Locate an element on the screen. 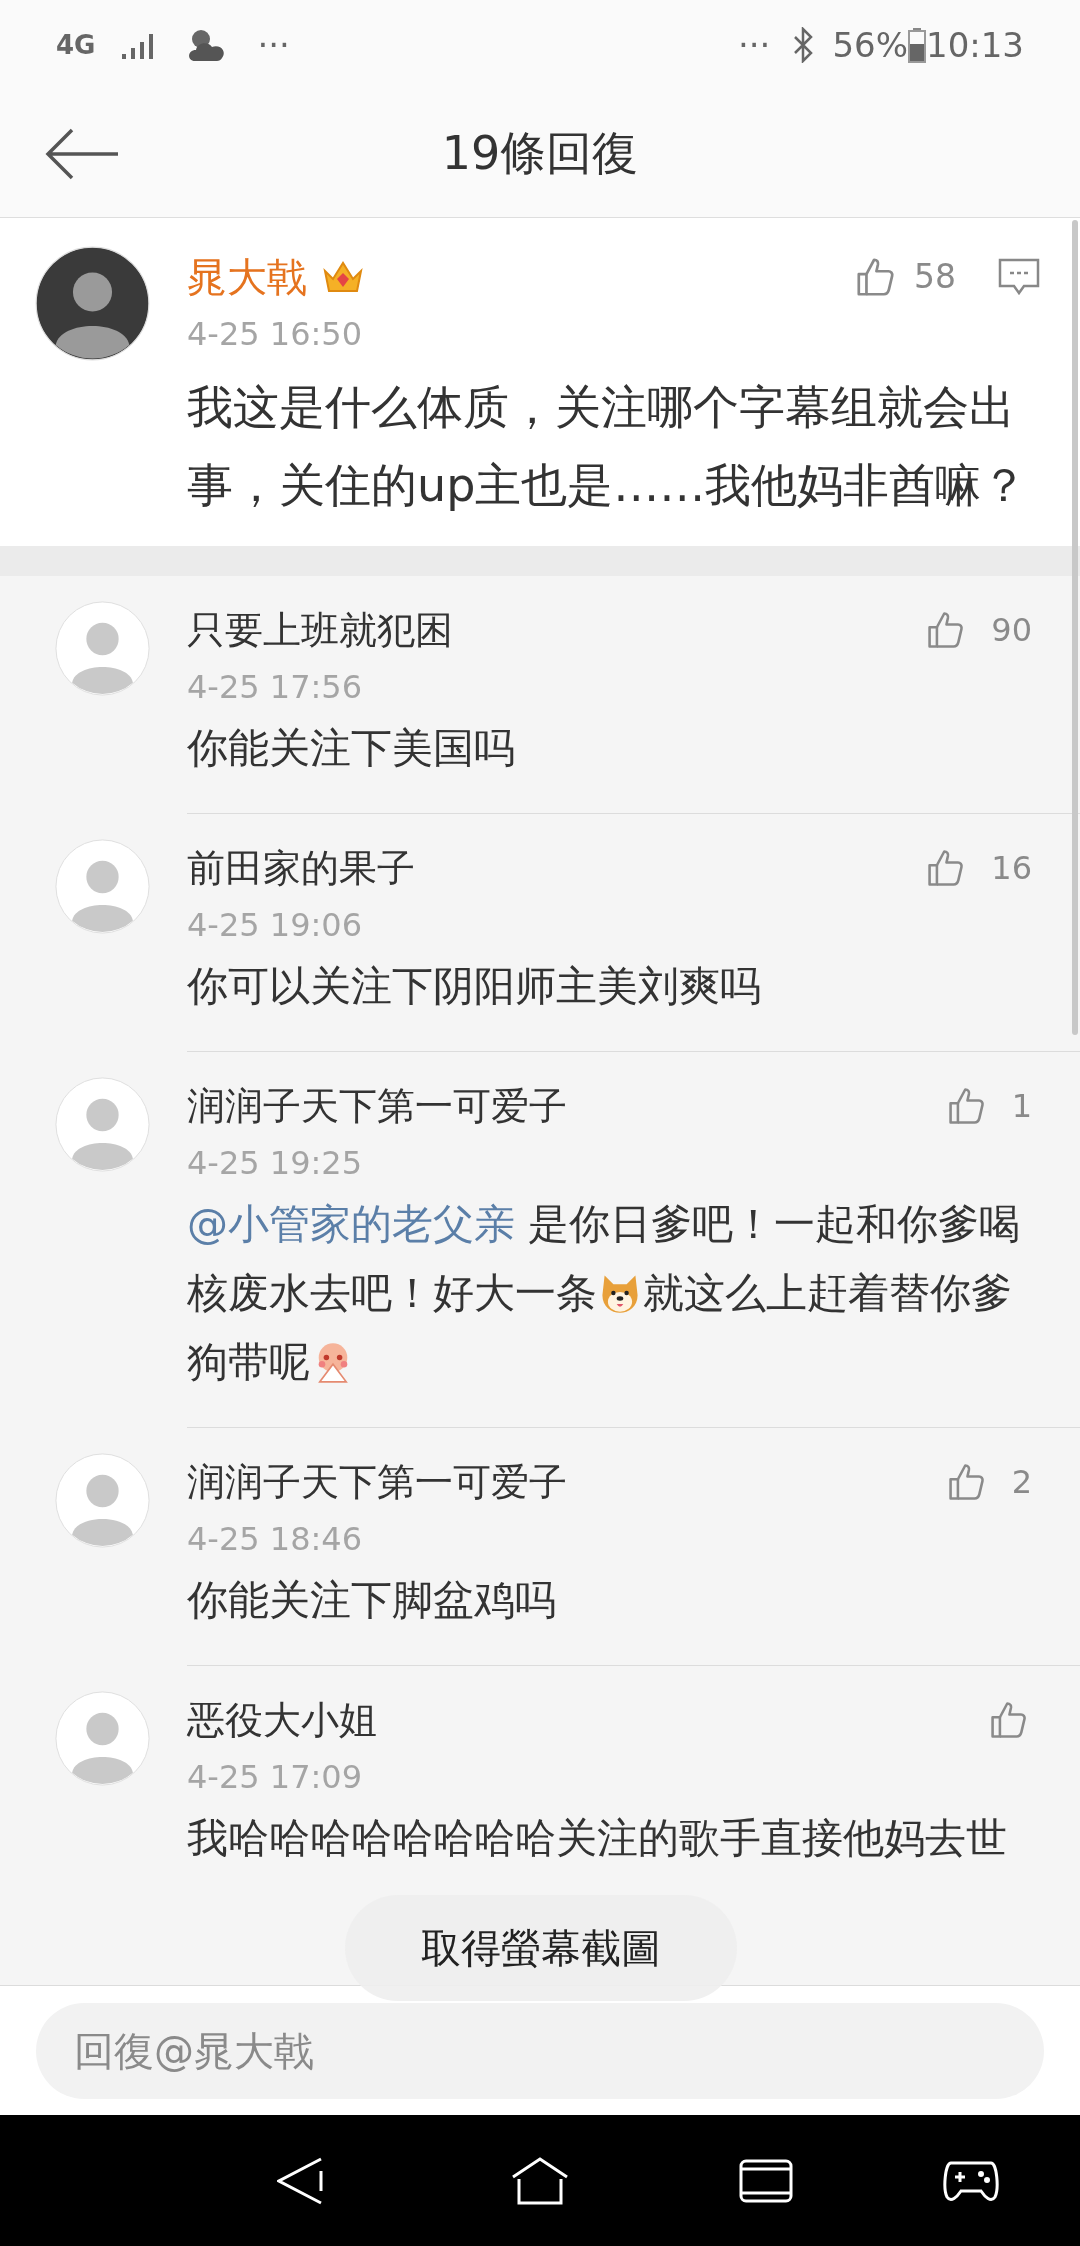  toast: 取得螢幕截圖 is located at coordinates (541, 1948).